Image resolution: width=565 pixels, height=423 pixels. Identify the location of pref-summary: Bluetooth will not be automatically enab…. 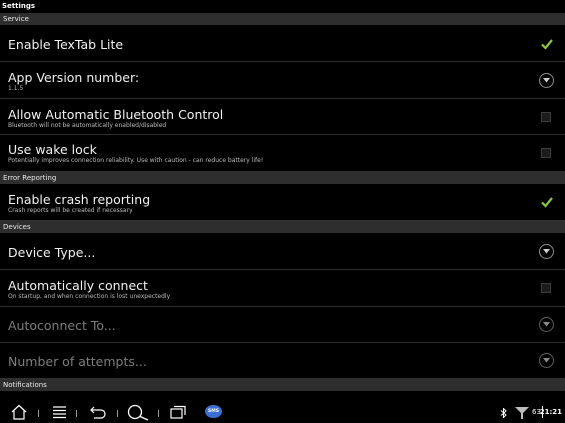
(87, 125).